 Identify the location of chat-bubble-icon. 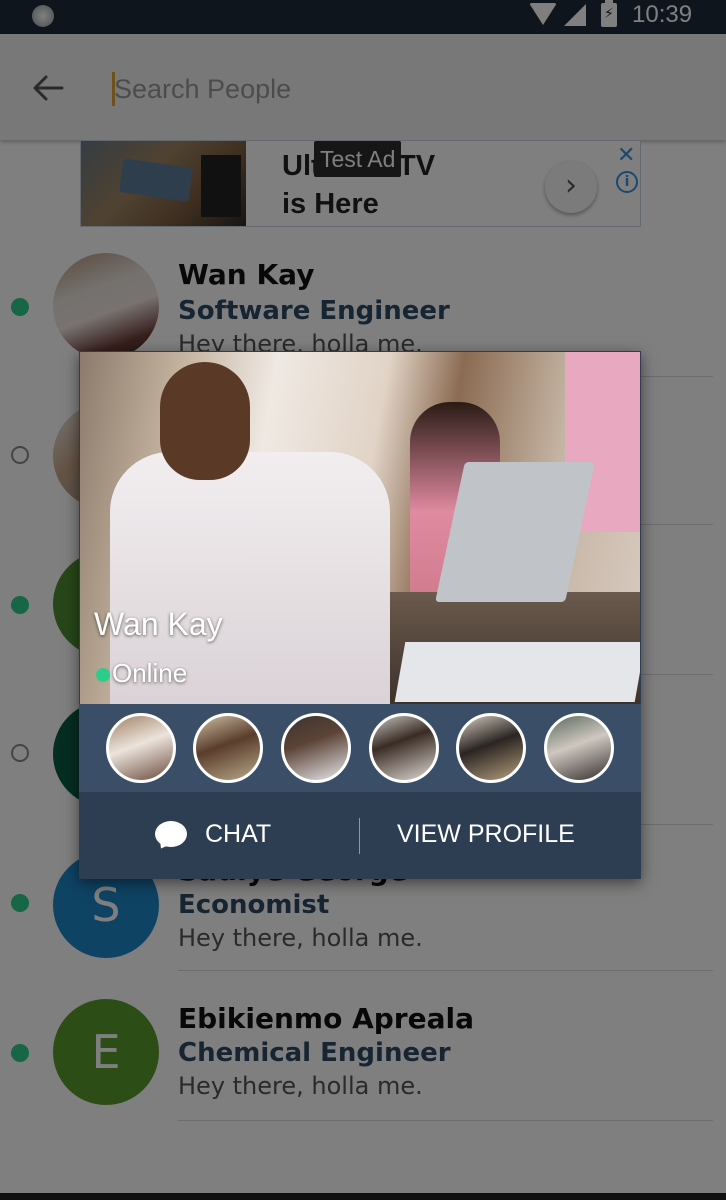
(171, 834).